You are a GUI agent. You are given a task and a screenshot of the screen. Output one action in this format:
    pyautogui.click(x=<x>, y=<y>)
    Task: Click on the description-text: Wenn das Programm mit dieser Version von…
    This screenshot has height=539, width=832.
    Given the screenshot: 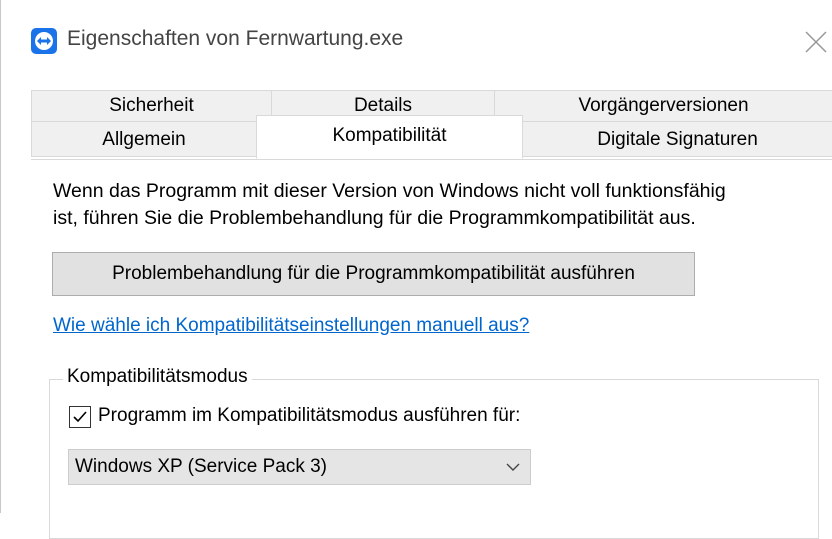 What is the action you would take?
    pyautogui.click(x=438, y=205)
    